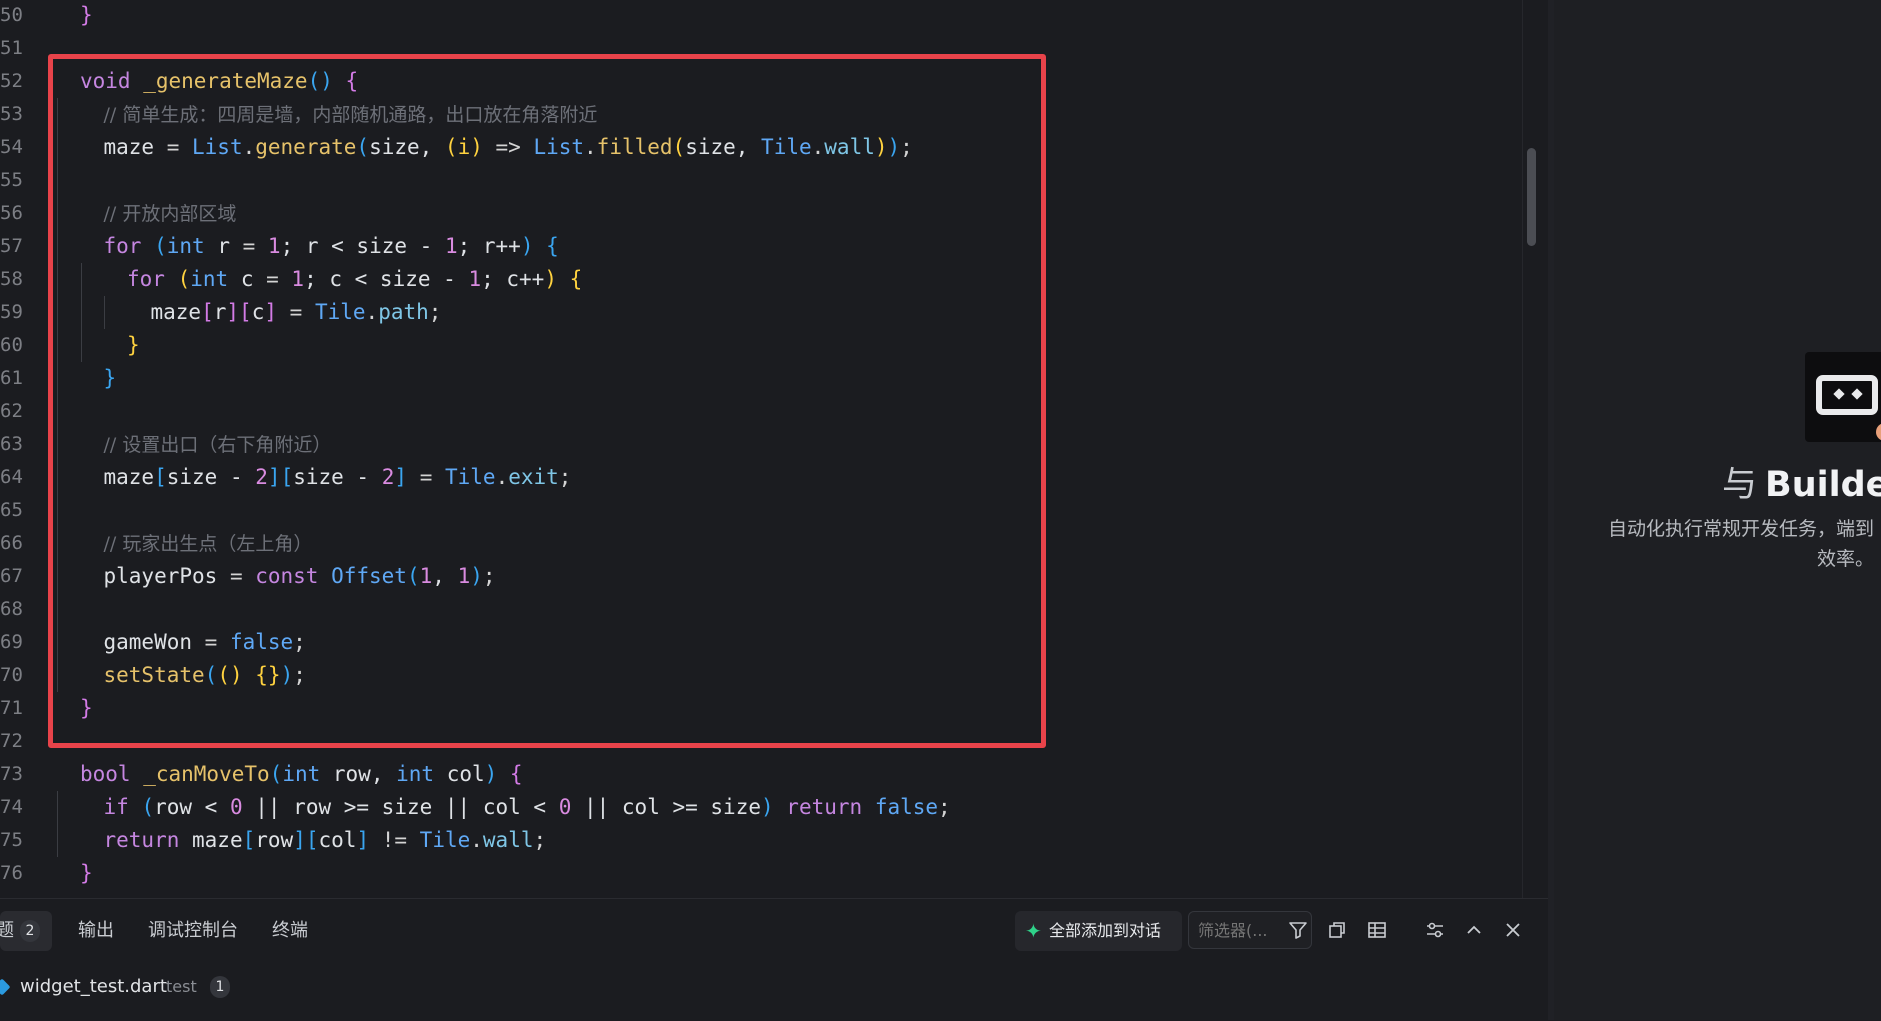  I want to click on tab-problems: 题 2, so click(26, 931).